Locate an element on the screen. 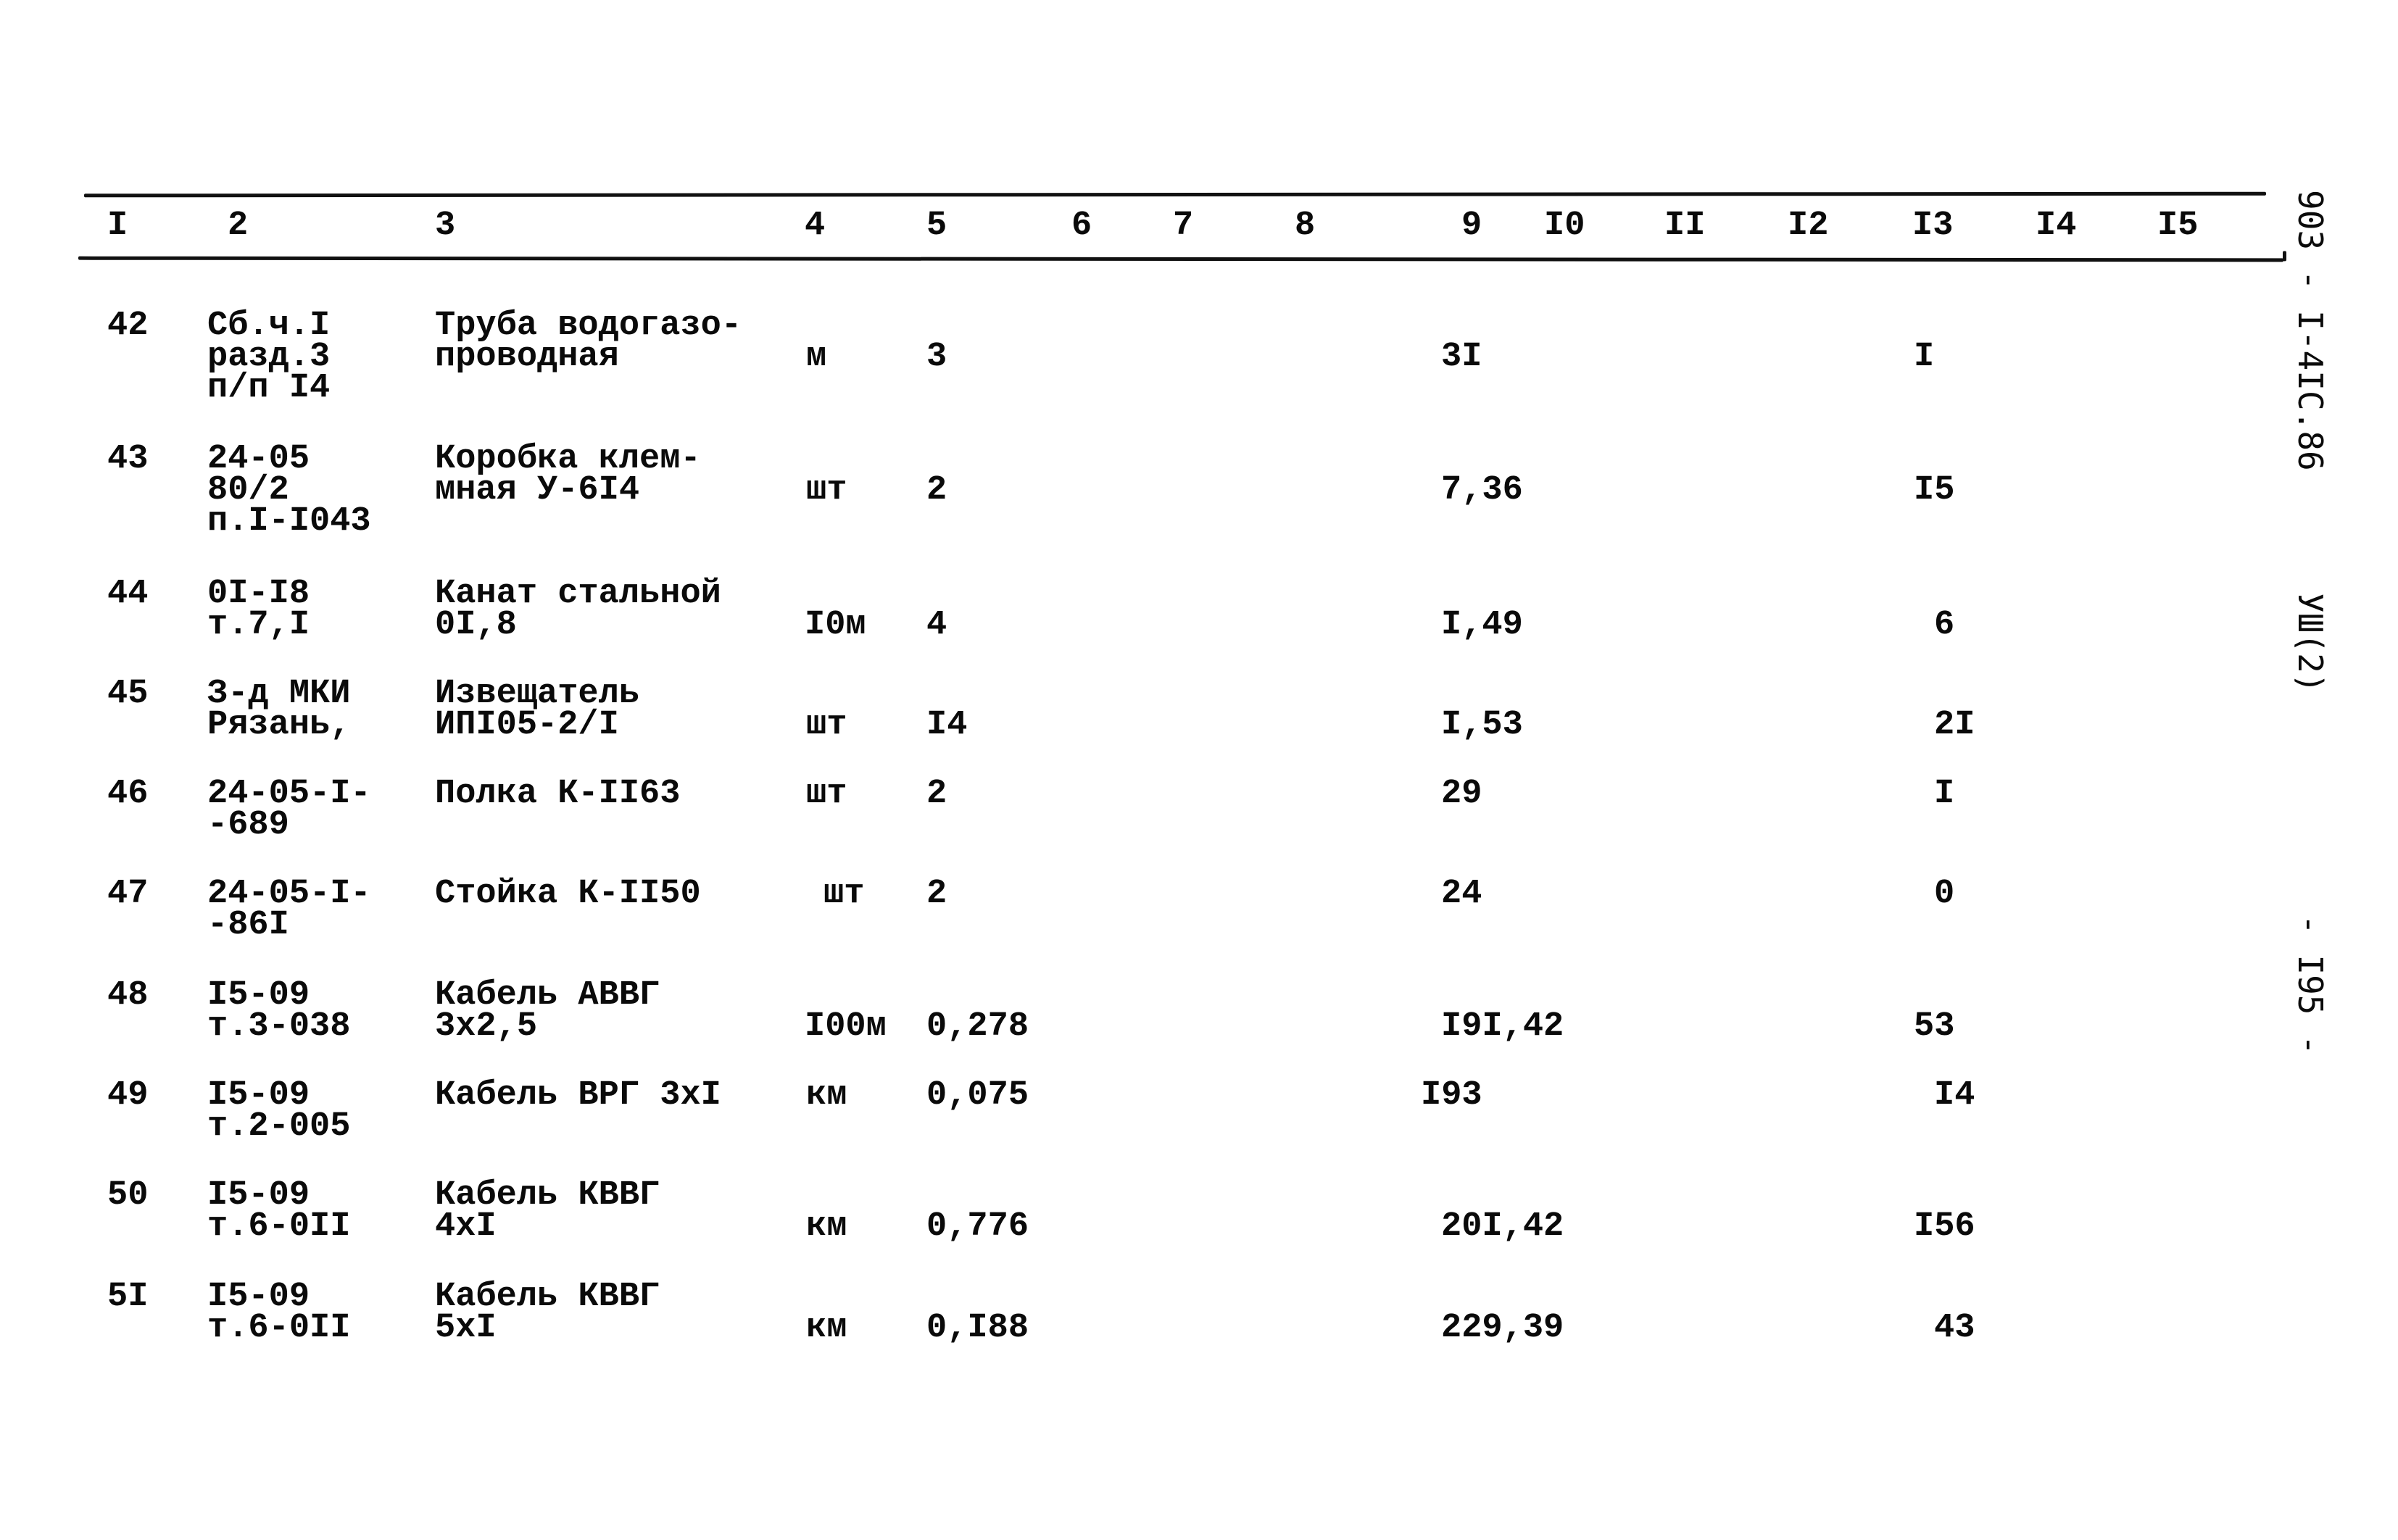 This screenshot has height=1540, width=2398. unit: I00м is located at coordinates (846, 1026).